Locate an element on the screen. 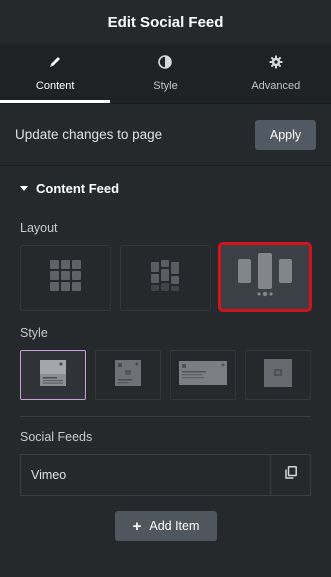  tab-label: Advanced is located at coordinates (276, 86).